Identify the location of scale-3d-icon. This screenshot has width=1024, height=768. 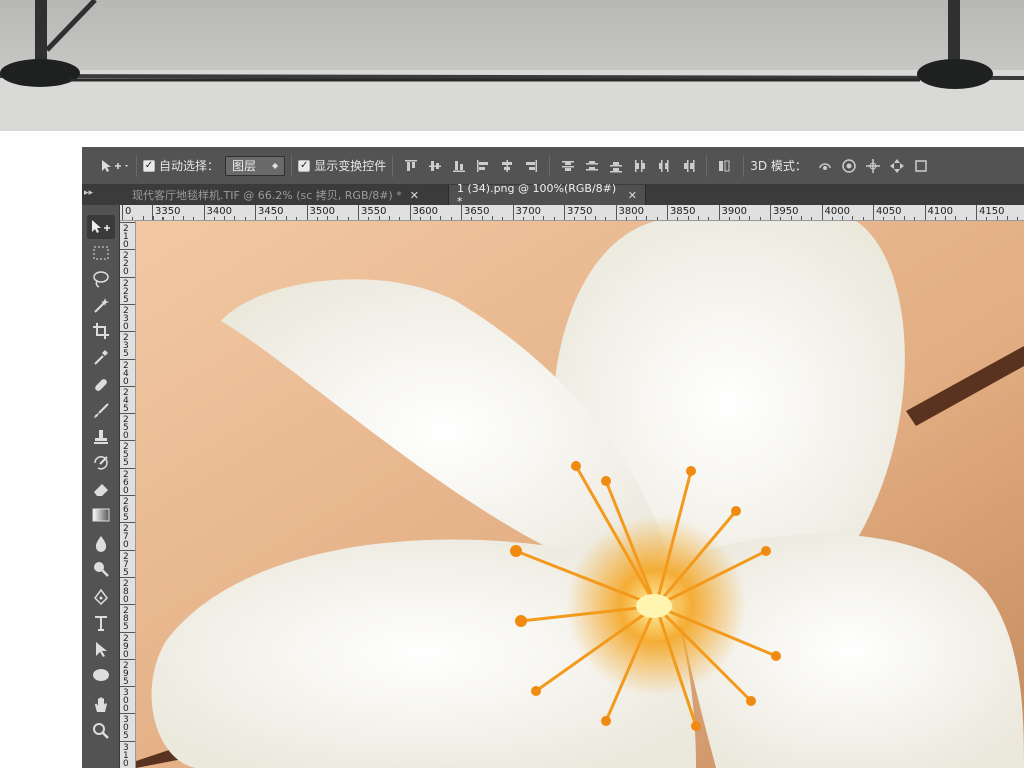
(921, 166).